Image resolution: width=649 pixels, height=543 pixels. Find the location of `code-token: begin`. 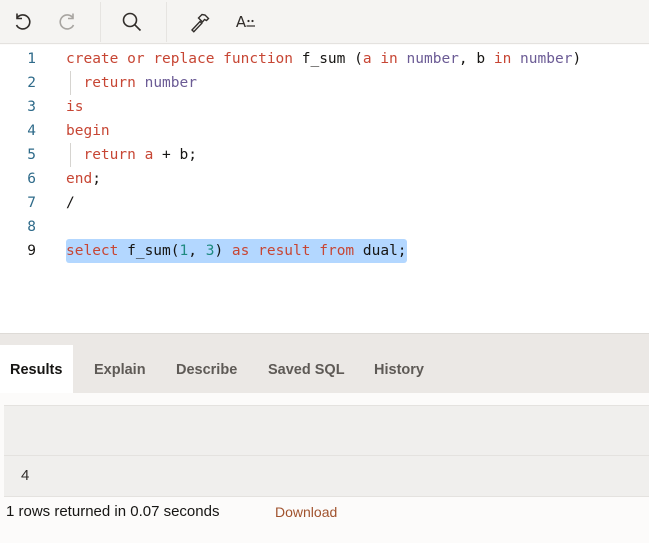

code-token: begin is located at coordinates (88, 131).